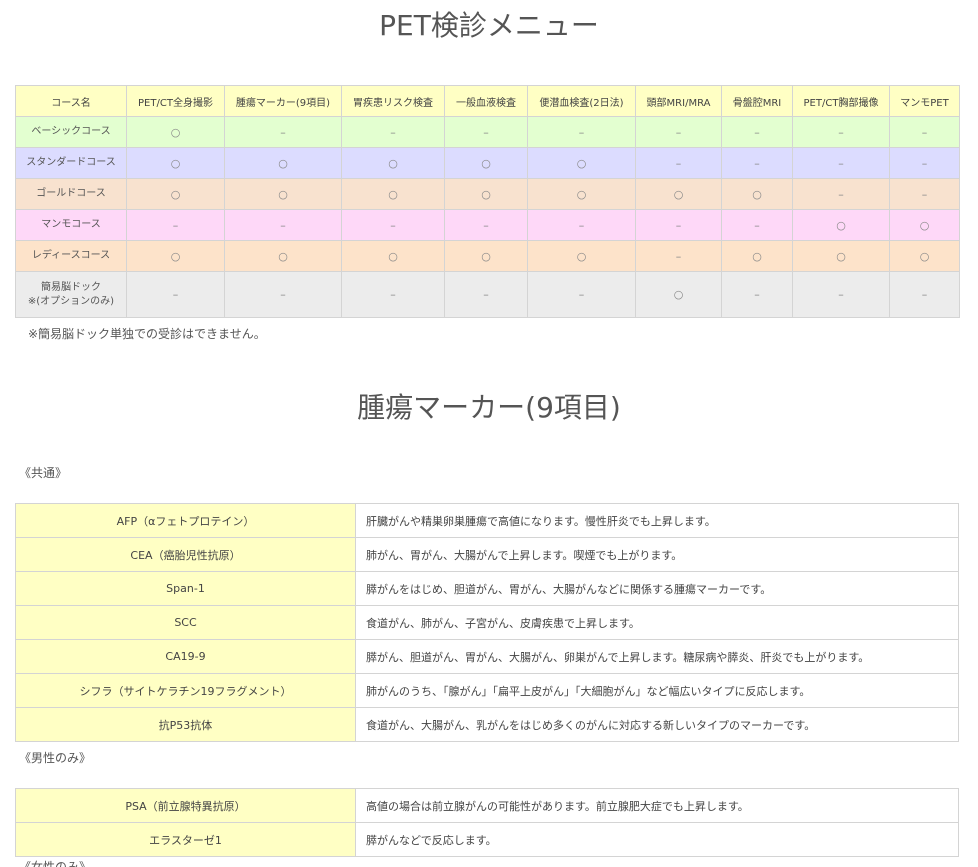 This screenshot has width=978, height=867. I want to click on marker-name: PSA（前立腺特異抗原）, so click(185, 805).